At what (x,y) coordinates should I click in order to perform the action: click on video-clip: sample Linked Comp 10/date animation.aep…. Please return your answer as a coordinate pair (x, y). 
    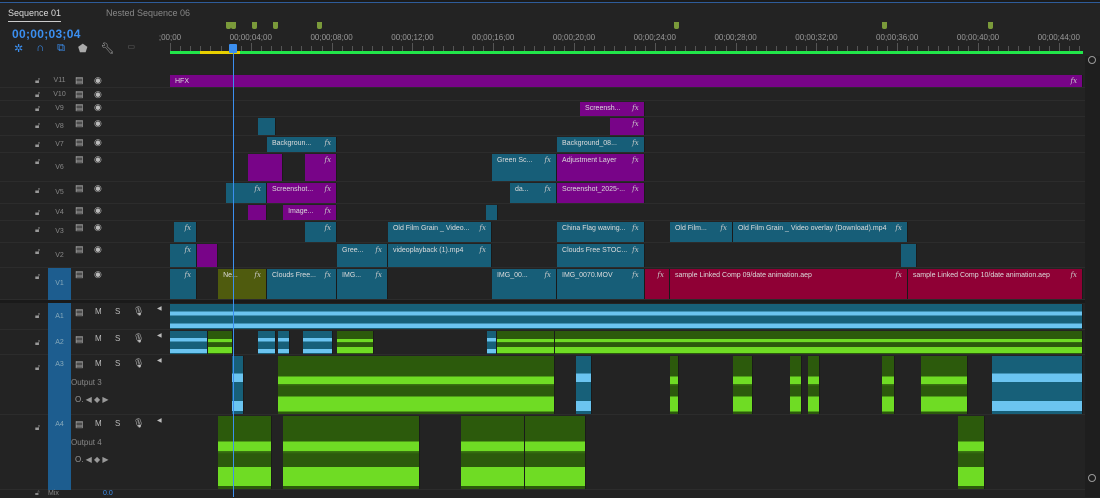
    Looking at the image, I should click on (995, 284).